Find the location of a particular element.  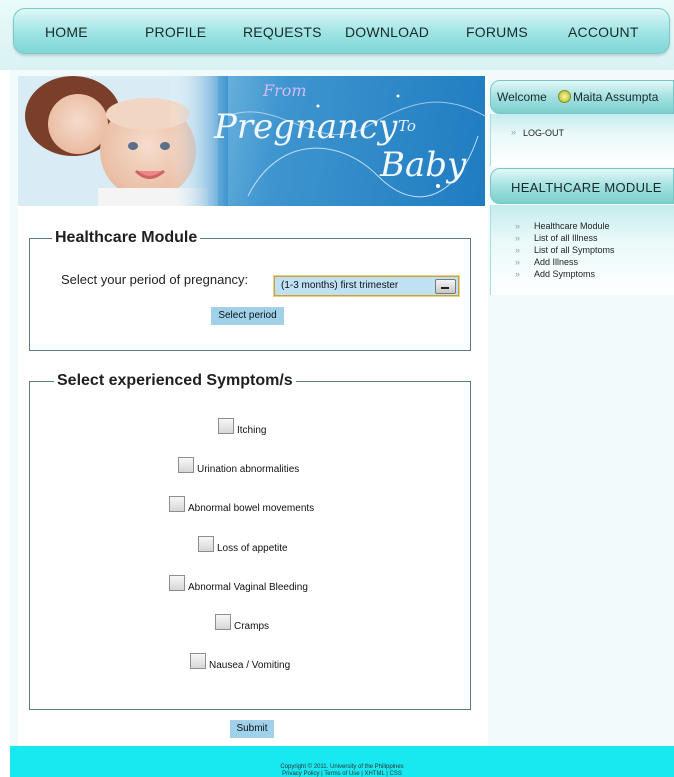

banner-baby: Baby is located at coordinates (423, 165).